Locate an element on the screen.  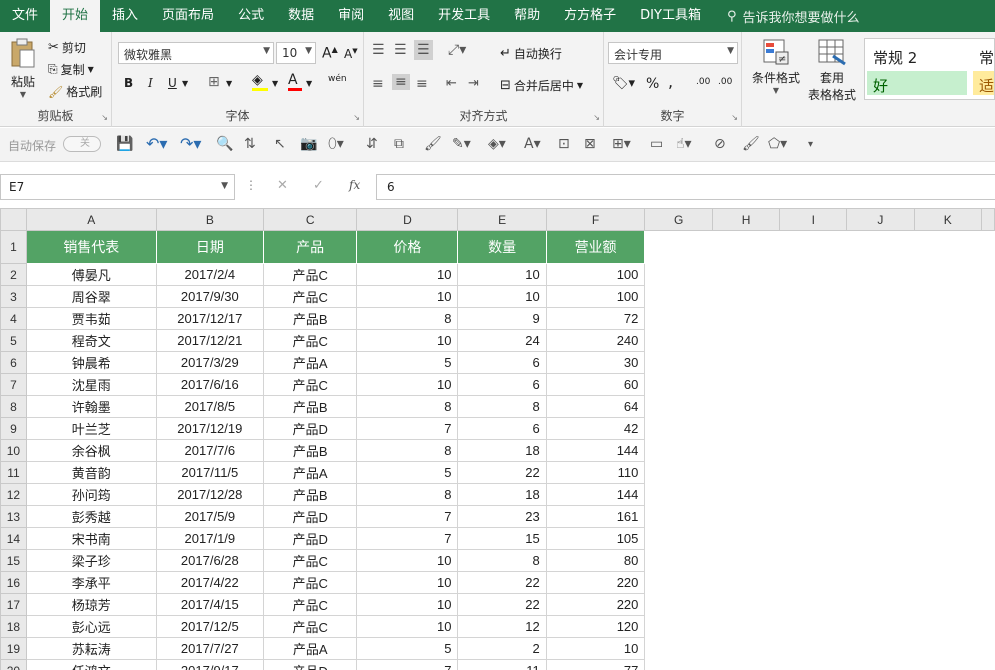
font-color-icon: A▾ is located at coordinates (532, 144).